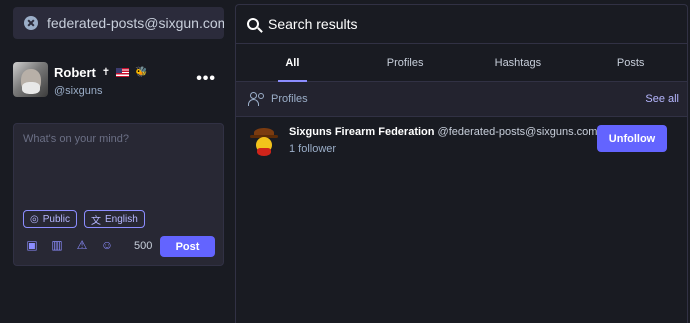 This screenshot has height=323, width=690. I want to click on clear-search-icon, so click(31, 23).